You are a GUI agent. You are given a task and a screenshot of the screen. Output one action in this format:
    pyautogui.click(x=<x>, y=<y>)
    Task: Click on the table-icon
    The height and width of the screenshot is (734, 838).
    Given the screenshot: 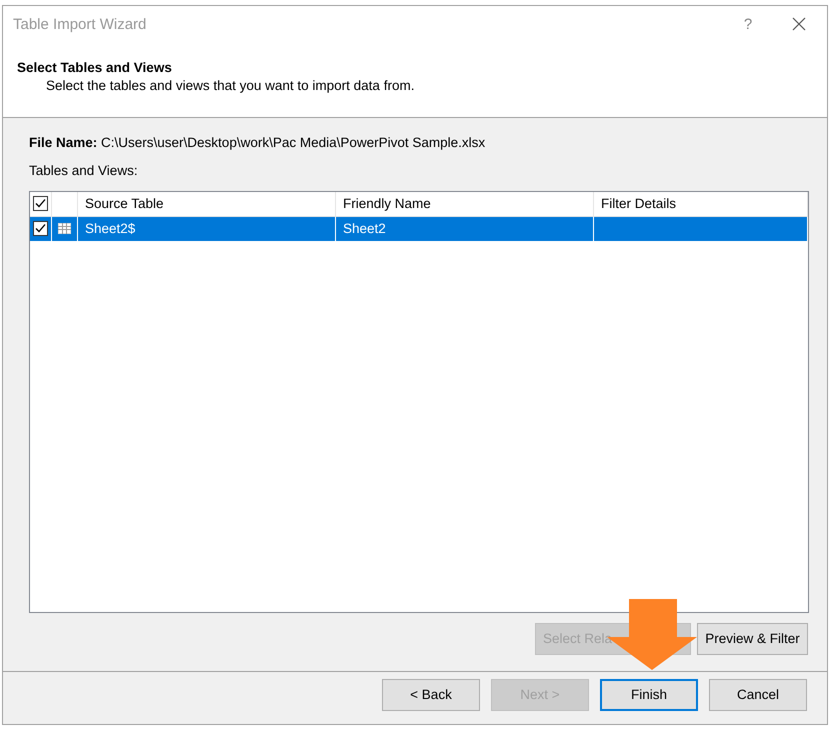 What is the action you would take?
    pyautogui.click(x=64, y=228)
    